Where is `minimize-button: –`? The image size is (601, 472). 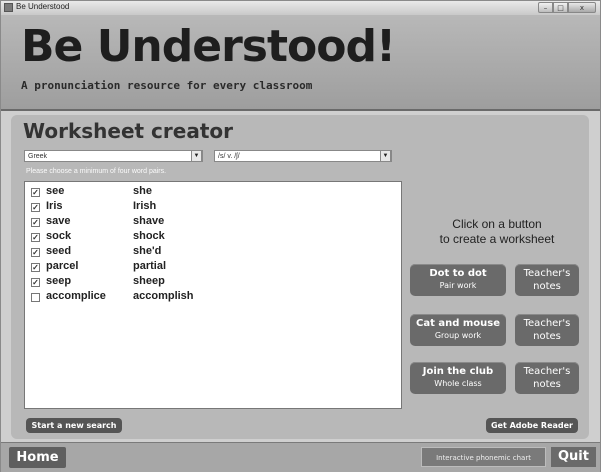 minimize-button: – is located at coordinates (545, 7).